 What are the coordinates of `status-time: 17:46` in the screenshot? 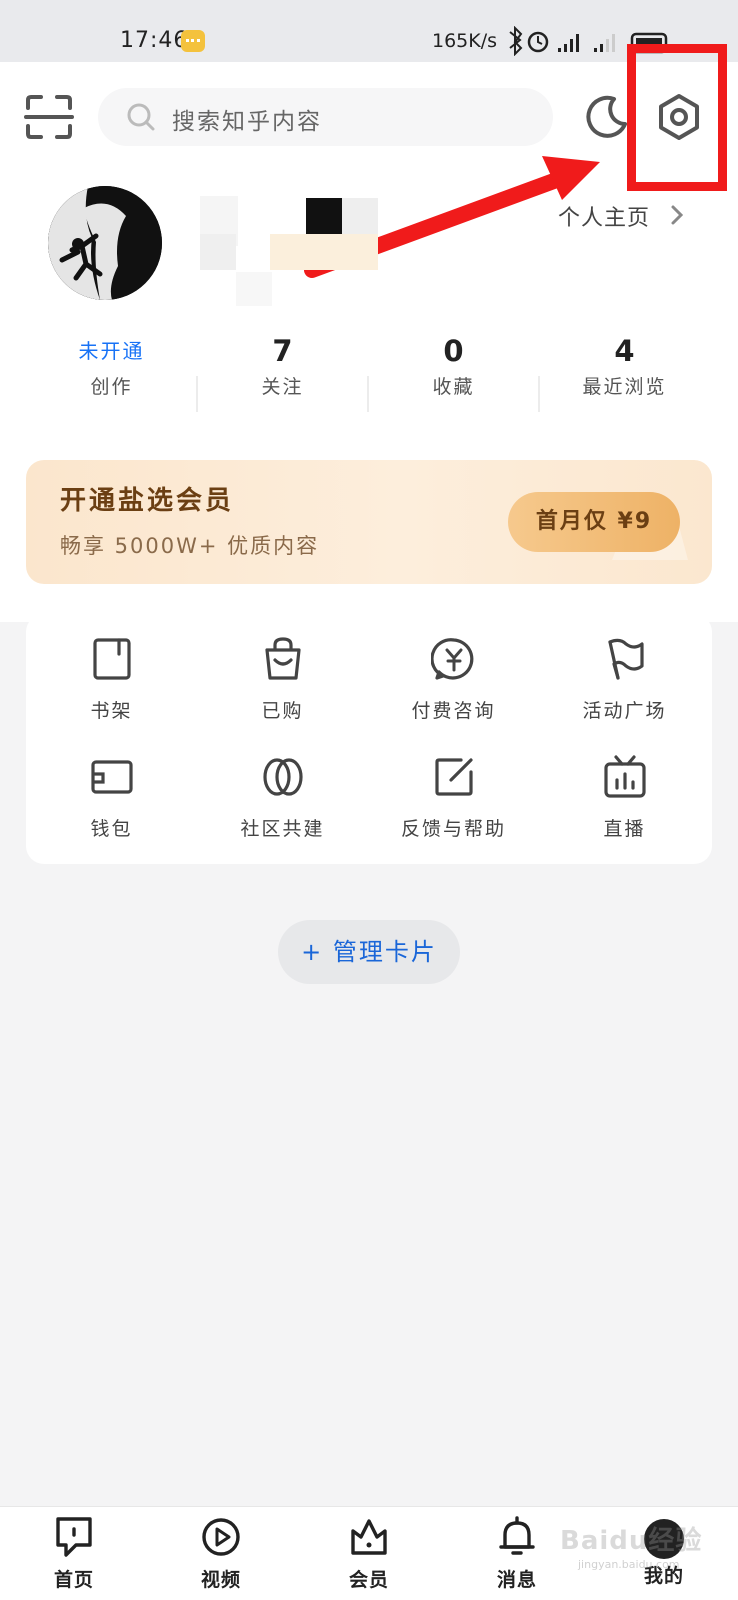 It's located at (154, 40).